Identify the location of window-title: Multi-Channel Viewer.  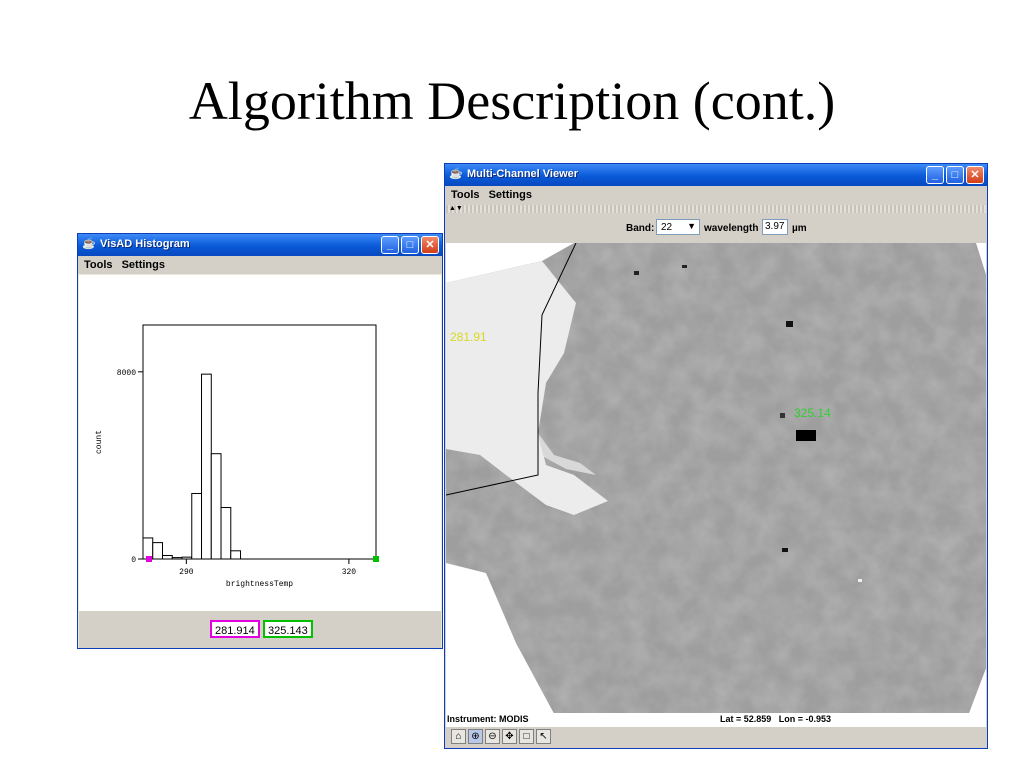
(523, 174).